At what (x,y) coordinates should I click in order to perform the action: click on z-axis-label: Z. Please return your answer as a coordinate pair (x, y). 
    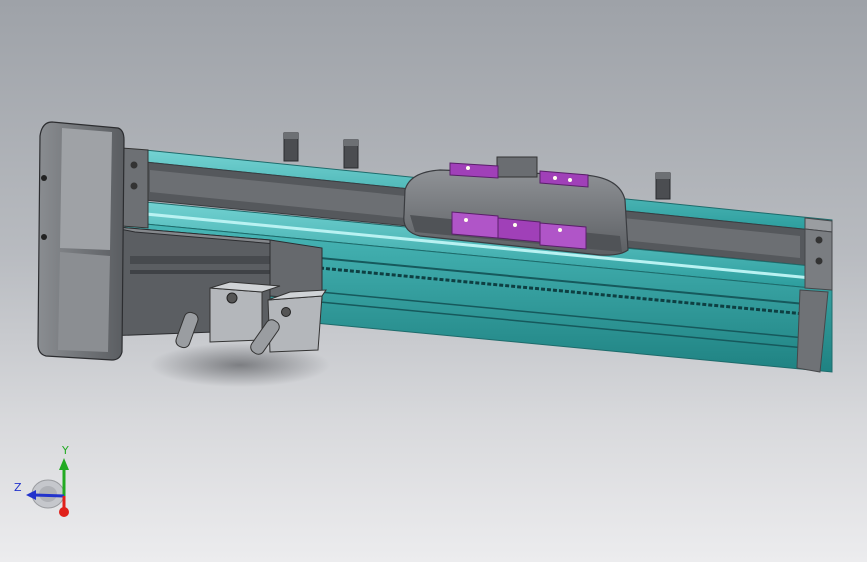
    Looking at the image, I should click on (18, 487).